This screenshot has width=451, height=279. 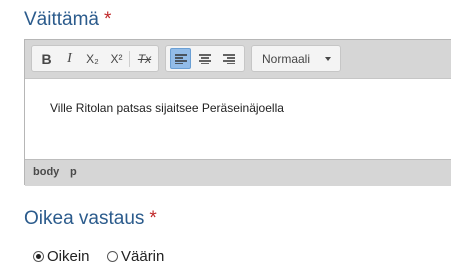 What do you see at coordinates (38, 256) in the screenshot?
I see `radio-checked-icon` at bounding box center [38, 256].